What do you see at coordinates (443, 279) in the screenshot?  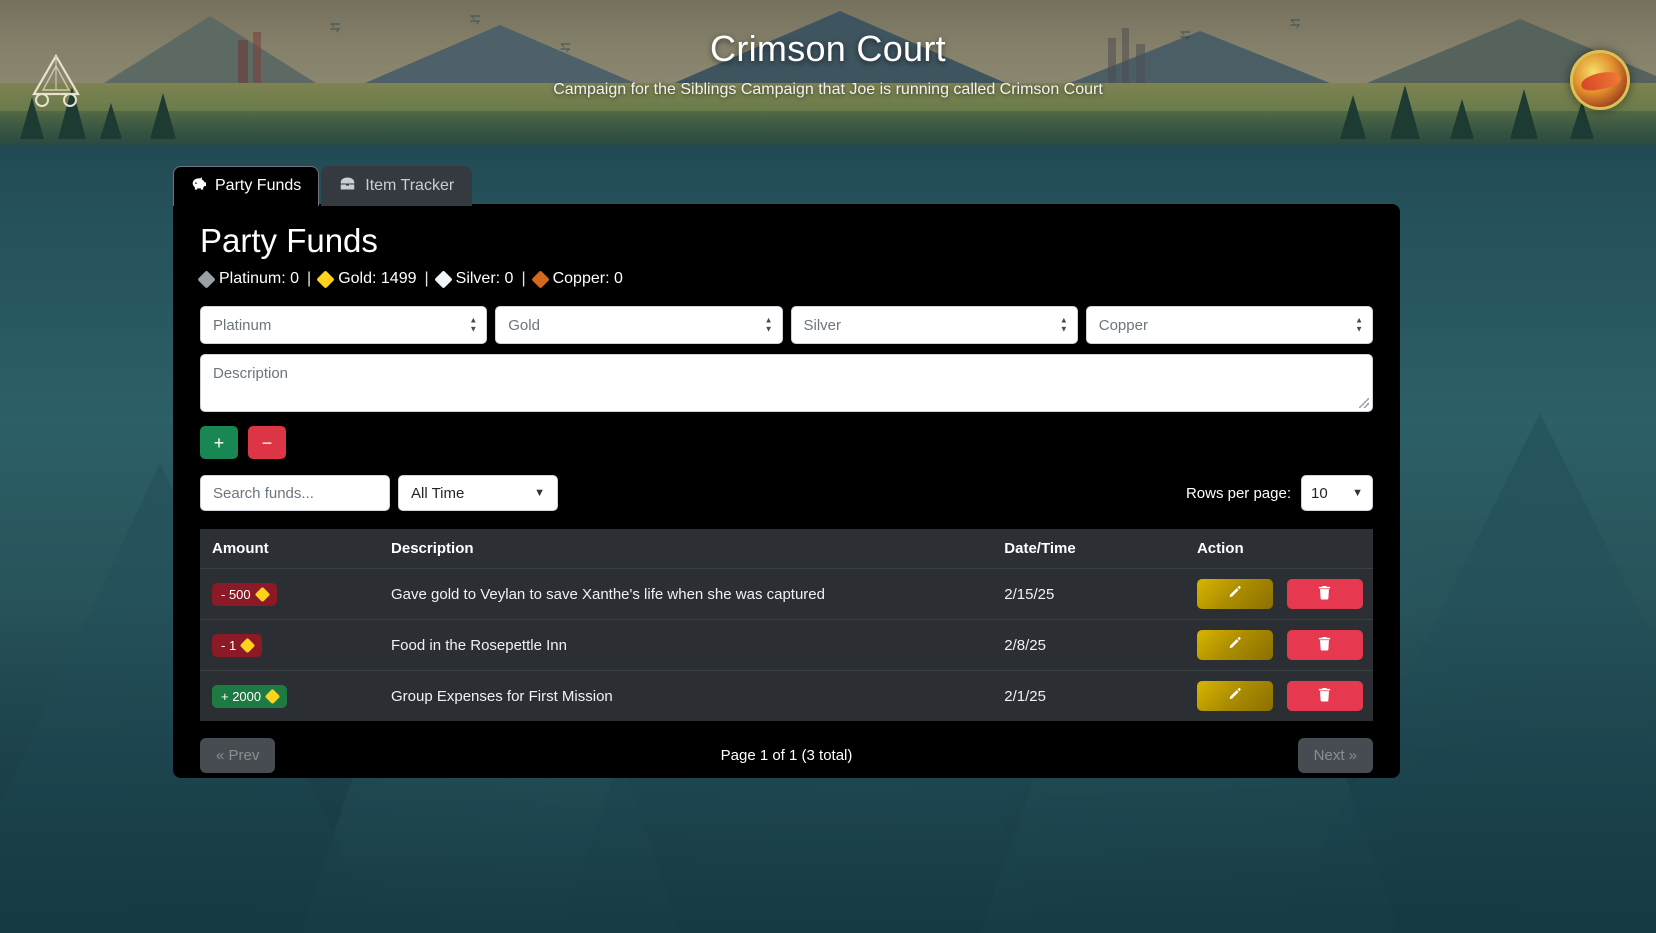 I see `silver-gem-icon` at bounding box center [443, 279].